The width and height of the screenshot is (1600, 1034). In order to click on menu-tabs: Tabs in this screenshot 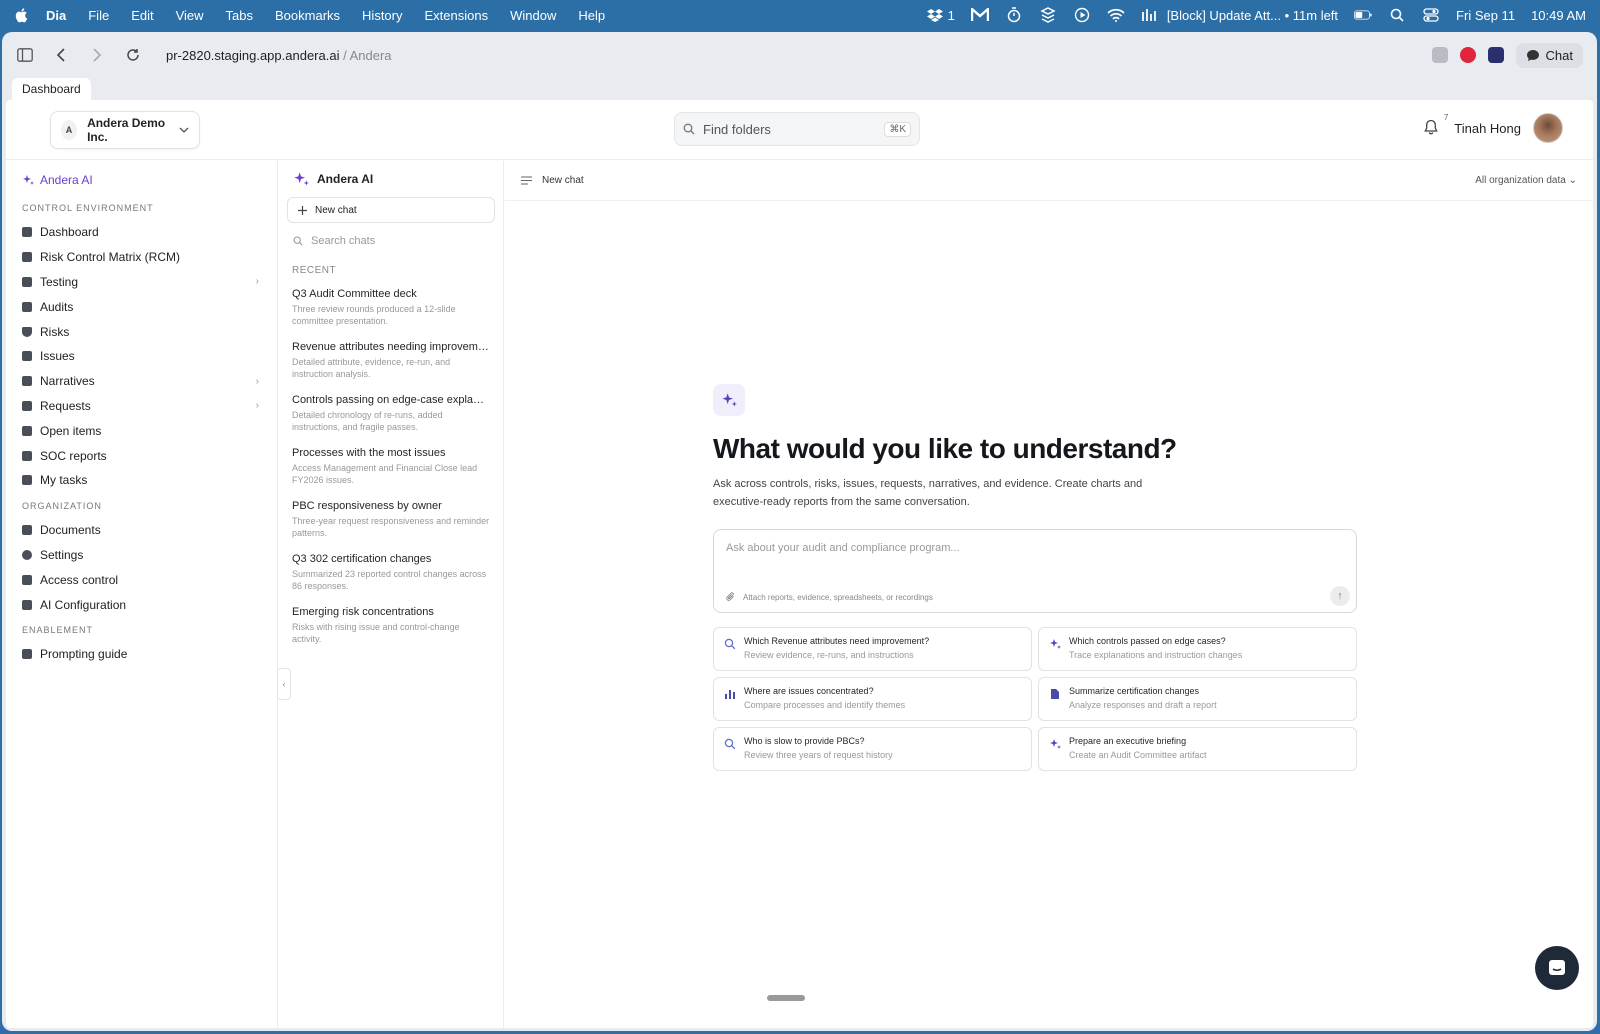, I will do `click(239, 15)`.